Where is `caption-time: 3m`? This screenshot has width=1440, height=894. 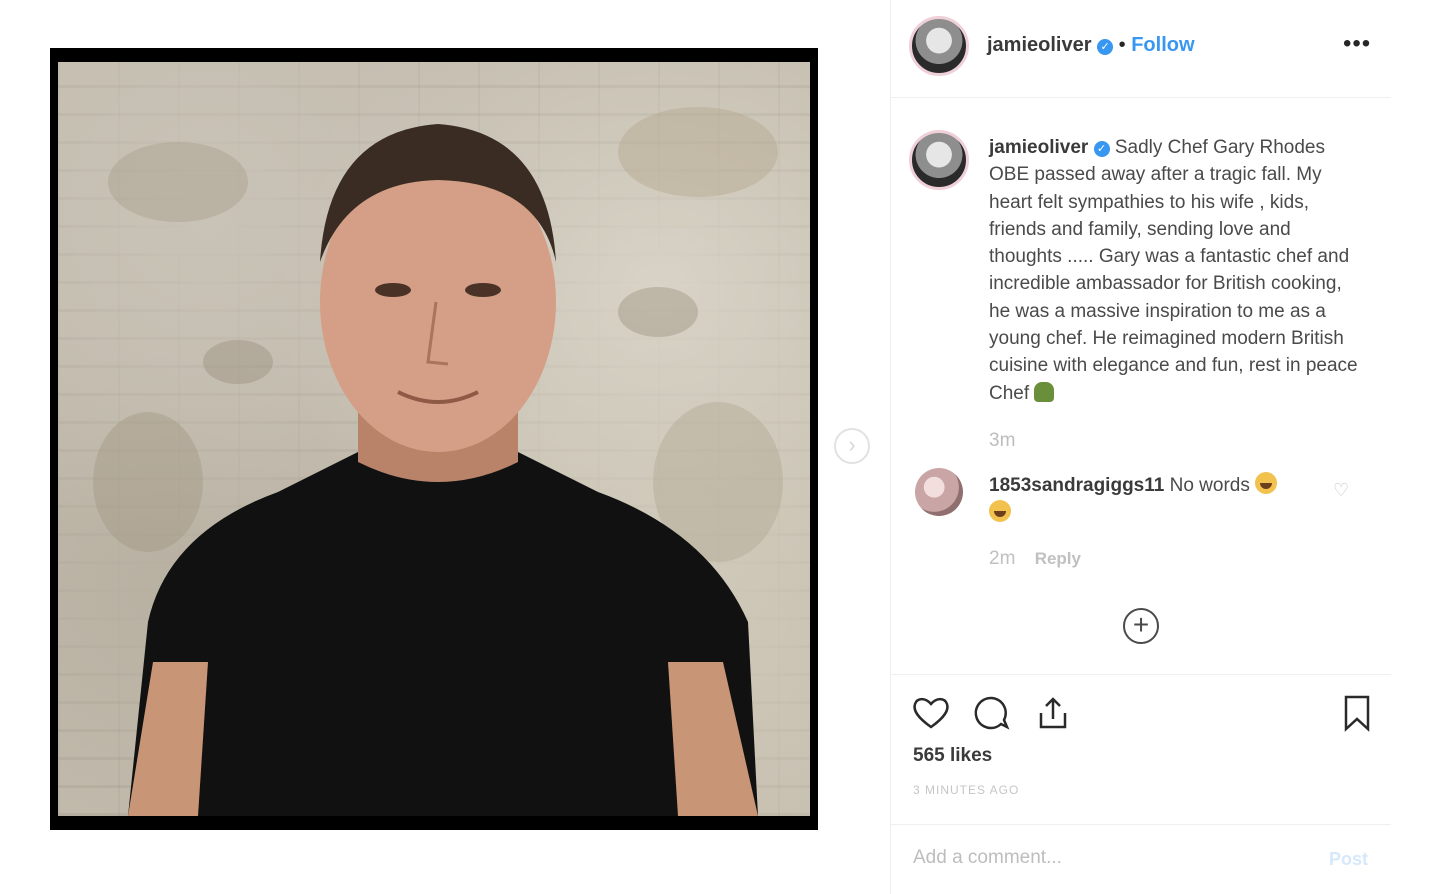 caption-time: 3m is located at coordinates (1002, 440).